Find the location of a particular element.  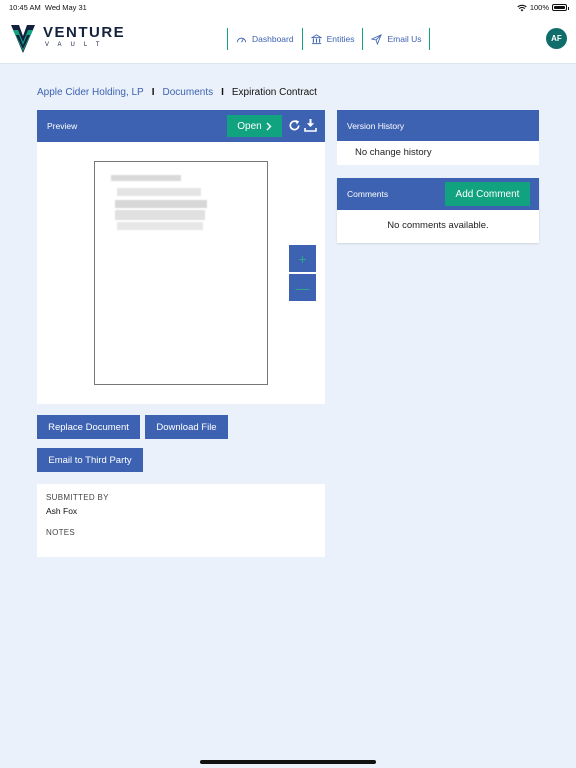

user-avatar: AF is located at coordinates (556, 38).